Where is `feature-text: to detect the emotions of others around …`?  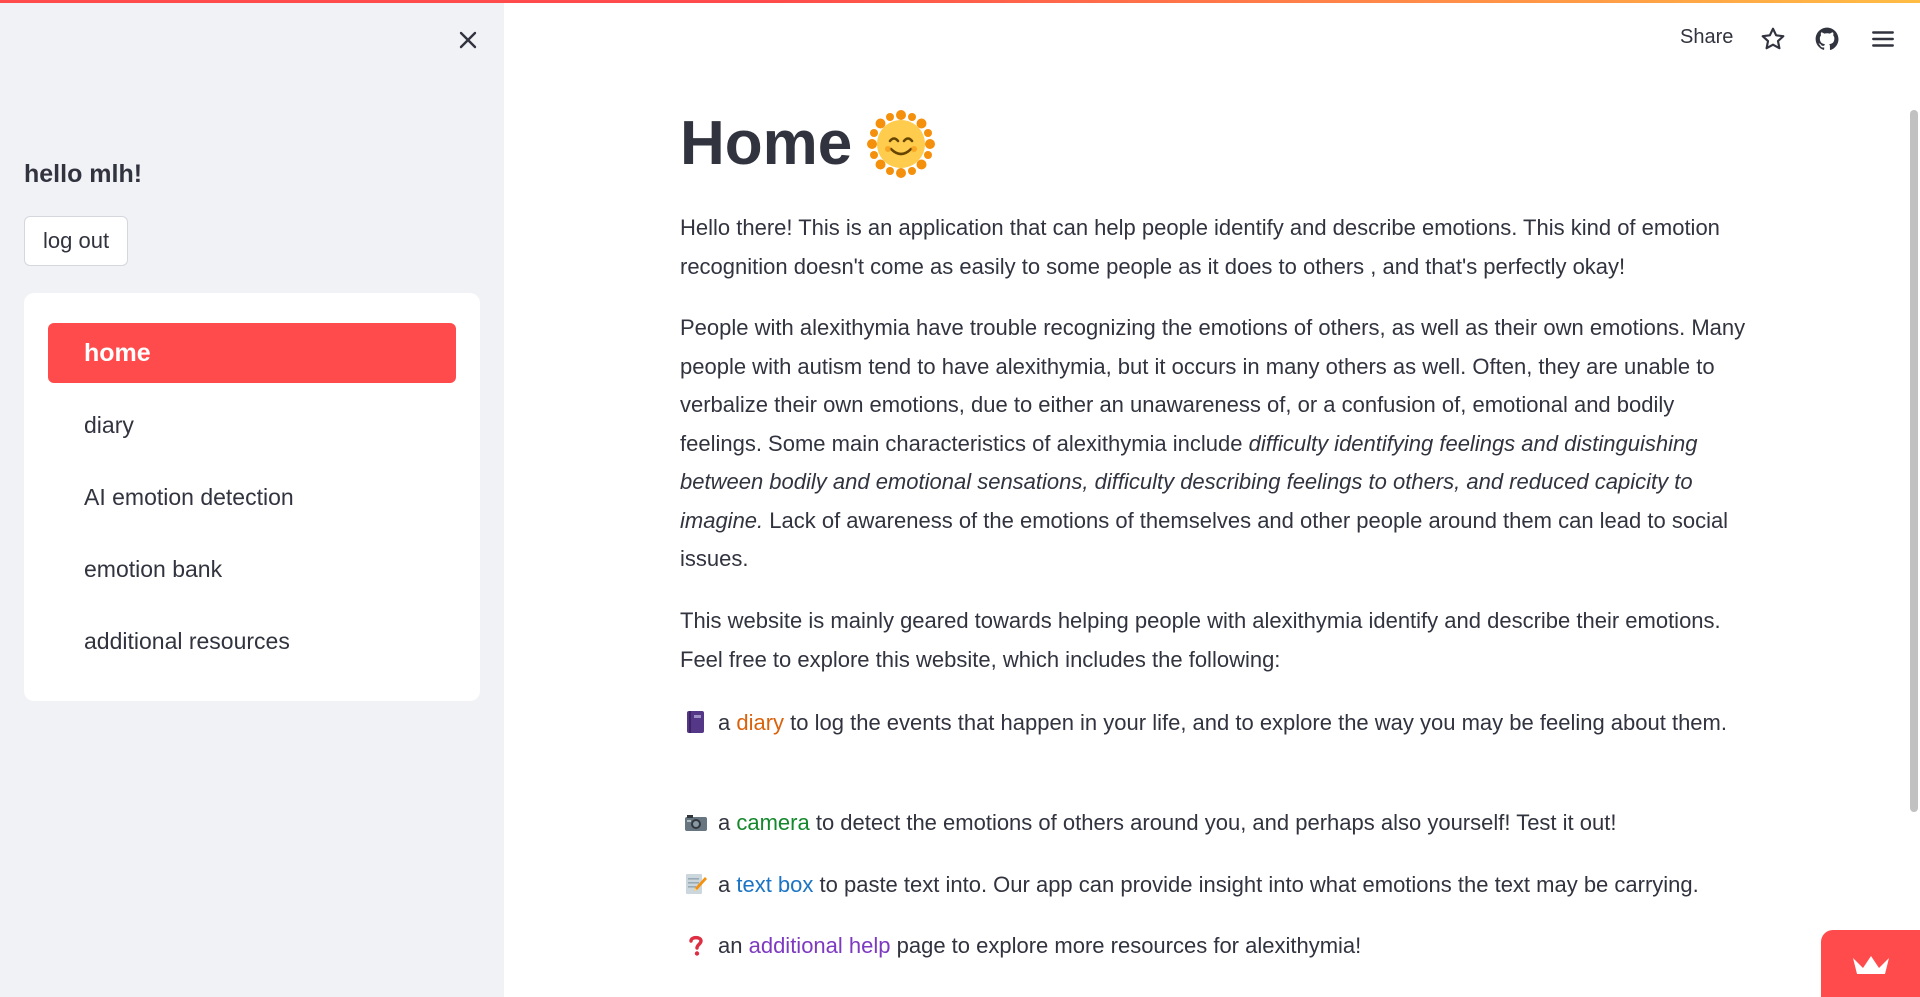
feature-text: to detect the emotions of others around … is located at coordinates (1213, 822).